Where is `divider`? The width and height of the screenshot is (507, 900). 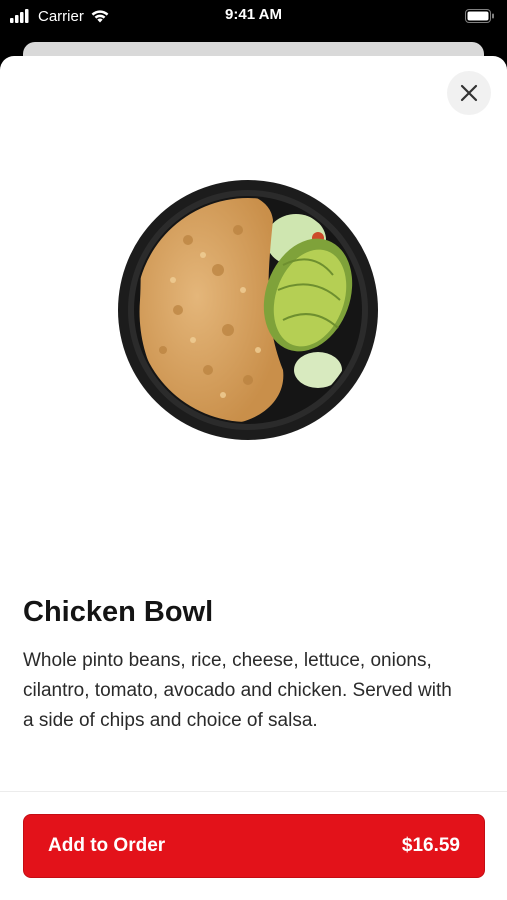
divider is located at coordinates (253, 791).